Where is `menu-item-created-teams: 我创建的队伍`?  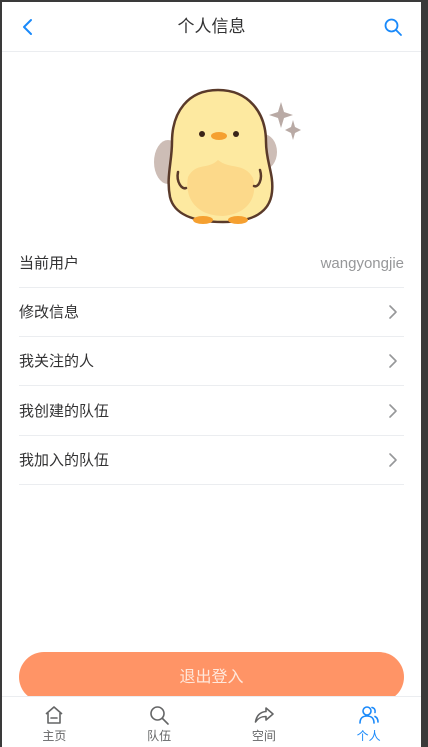 menu-item-created-teams: 我创建的队伍 is located at coordinates (211, 411).